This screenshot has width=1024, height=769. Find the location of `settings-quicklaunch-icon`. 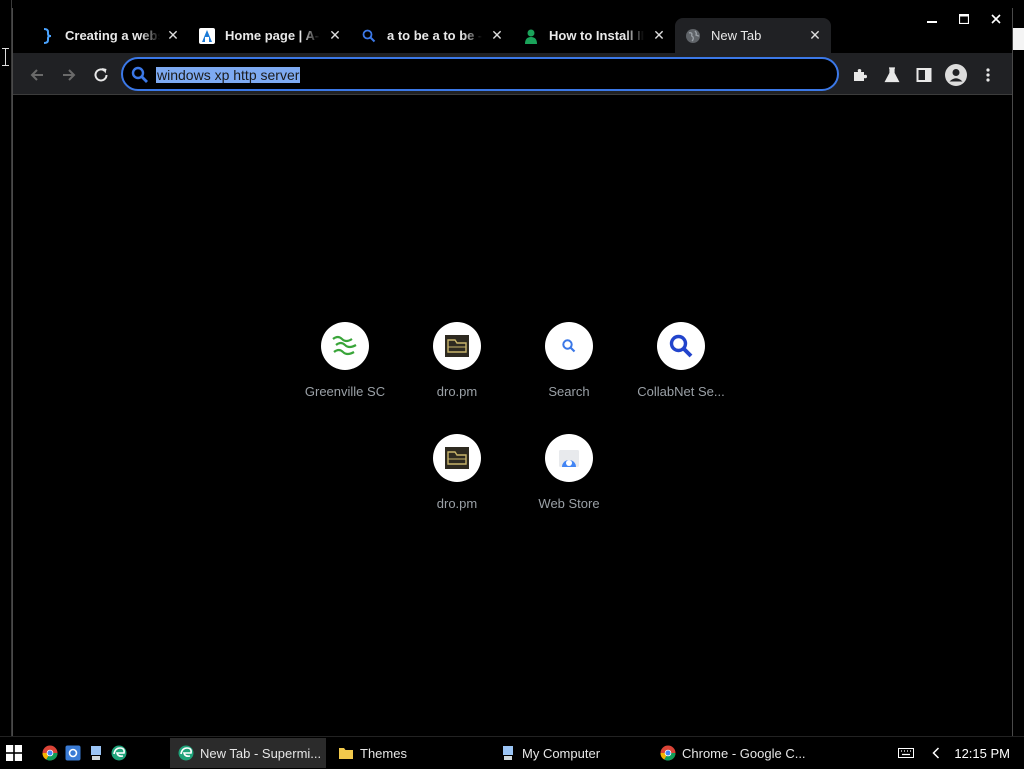

settings-quicklaunch-icon is located at coordinates (73, 753).